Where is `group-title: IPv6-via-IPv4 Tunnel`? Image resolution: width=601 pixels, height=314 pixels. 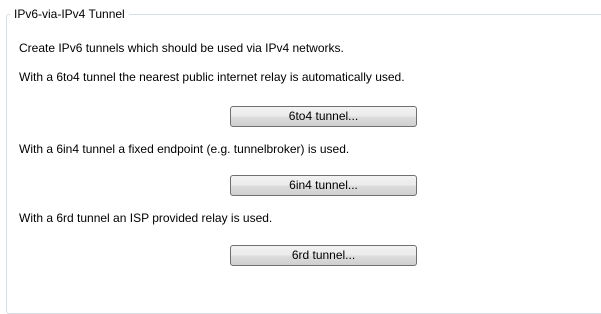
group-title: IPv6-via-IPv4 Tunnel is located at coordinates (69, 14).